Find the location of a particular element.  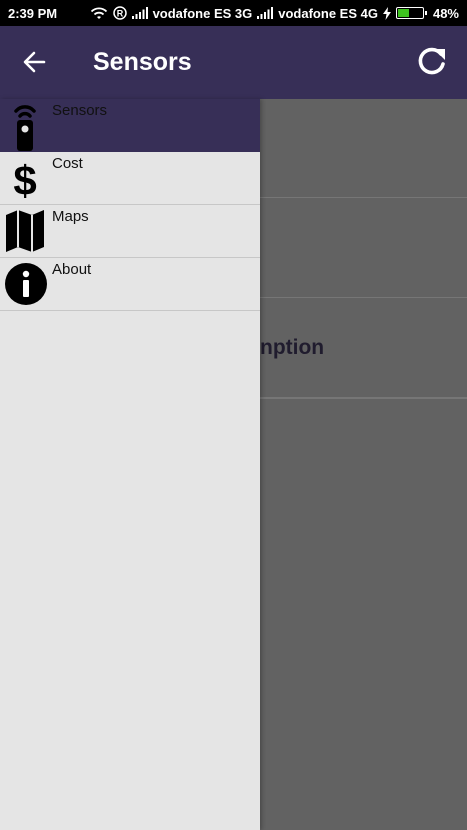

arrow-left-icon is located at coordinates (35, 66).